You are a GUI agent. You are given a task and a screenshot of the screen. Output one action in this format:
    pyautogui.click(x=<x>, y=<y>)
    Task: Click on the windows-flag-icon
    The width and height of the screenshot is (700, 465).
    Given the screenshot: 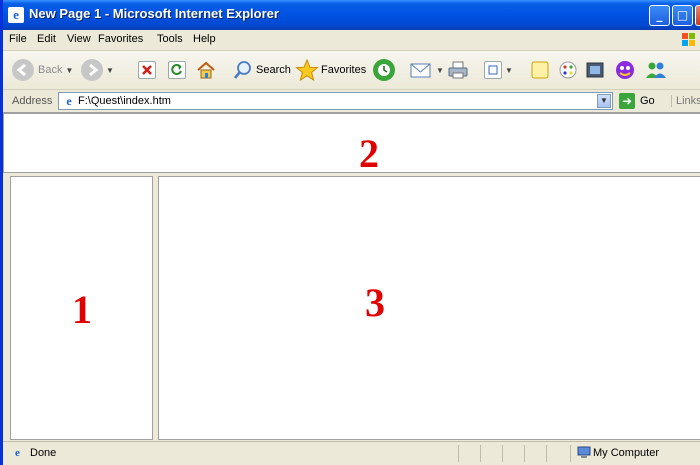 What is the action you would take?
    pyautogui.click(x=688, y=39)
    